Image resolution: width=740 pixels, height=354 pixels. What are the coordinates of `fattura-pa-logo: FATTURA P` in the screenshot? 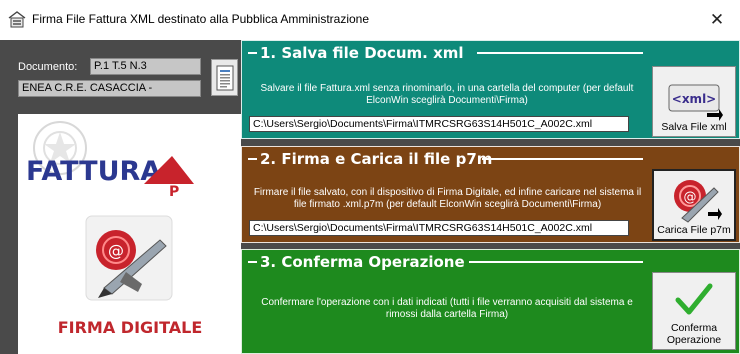 It's located at (110, 178).